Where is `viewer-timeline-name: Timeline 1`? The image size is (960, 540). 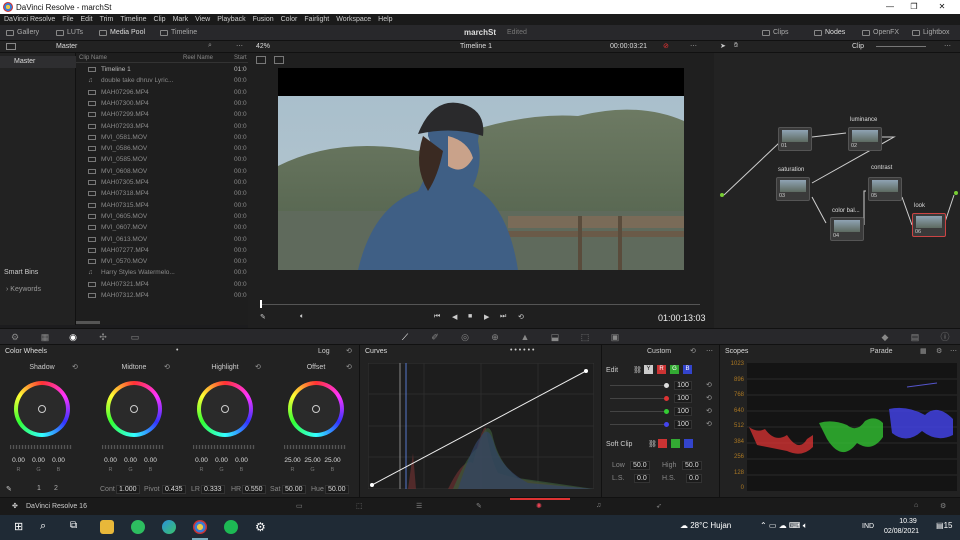
viewer-timeline-name: Timeline 1 is located at coordinates (476, 46).